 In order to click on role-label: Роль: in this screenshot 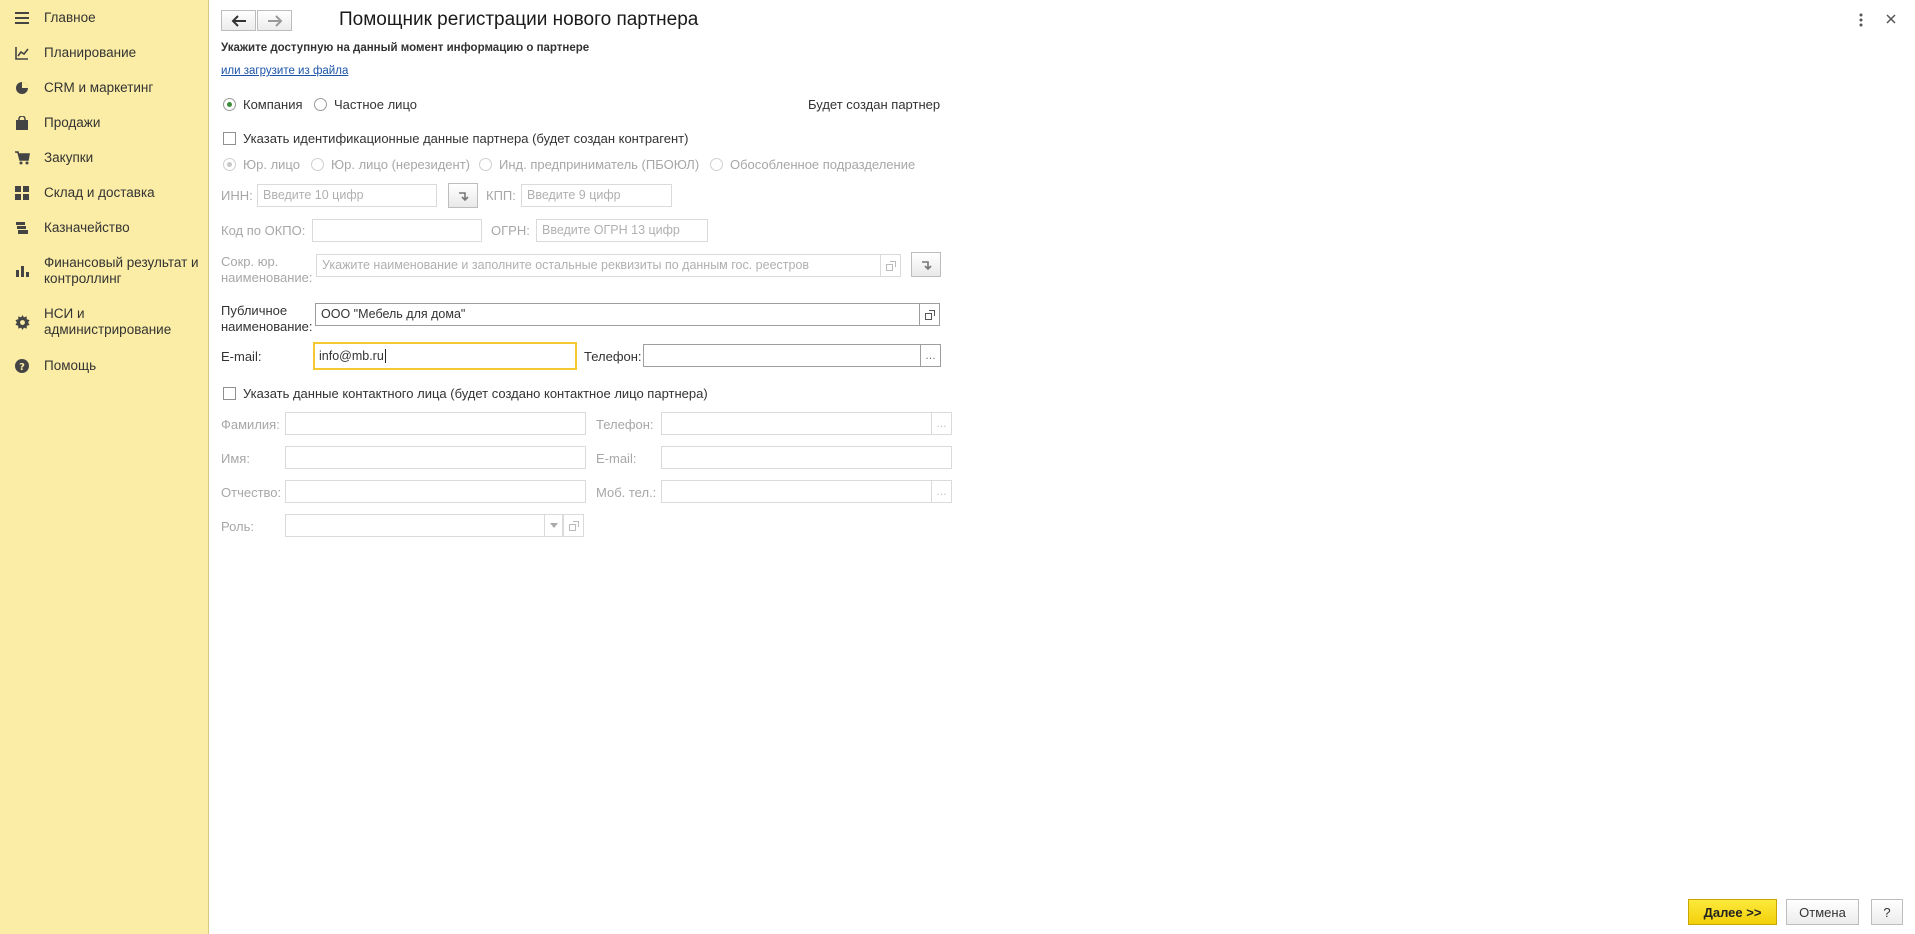, I will do `click(238, 526)`.